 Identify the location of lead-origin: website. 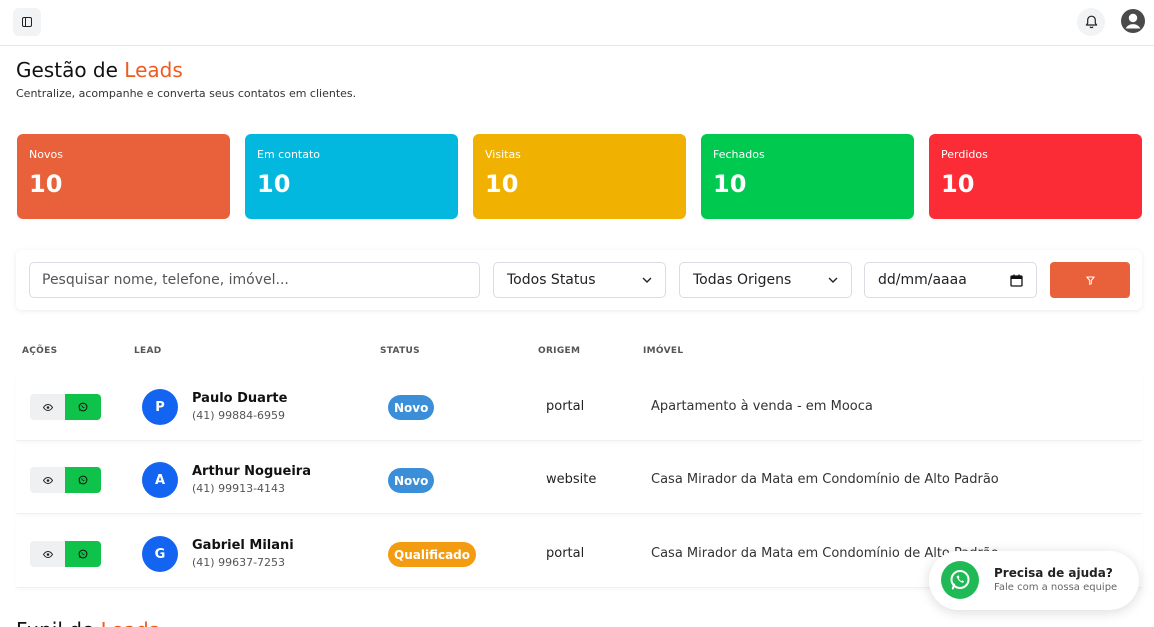
(571, 479).